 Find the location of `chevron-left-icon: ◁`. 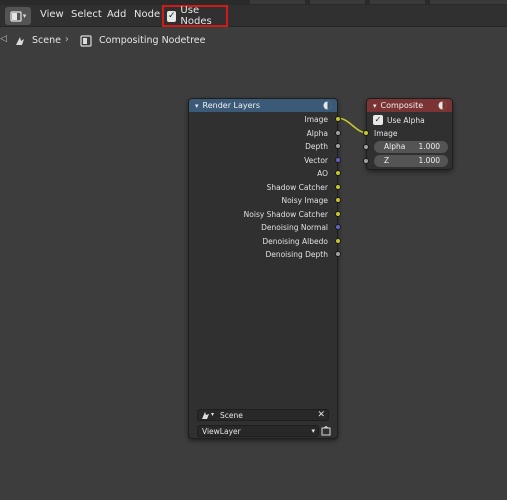

chevron-left-icon: ◁ is located at coordinates (3, 39).